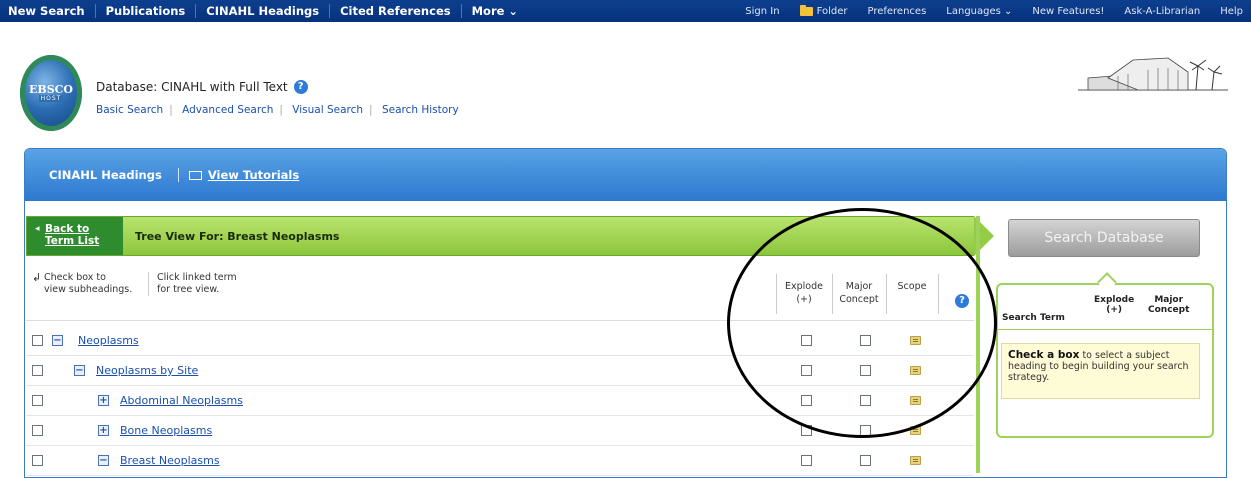 The height and width of the screenshot is (478, 1251). What do you see at coordinates (500, 371) in the screenshot?
I see `tree-row: − Neoplasms by Site` at bounding box center [500, 371].